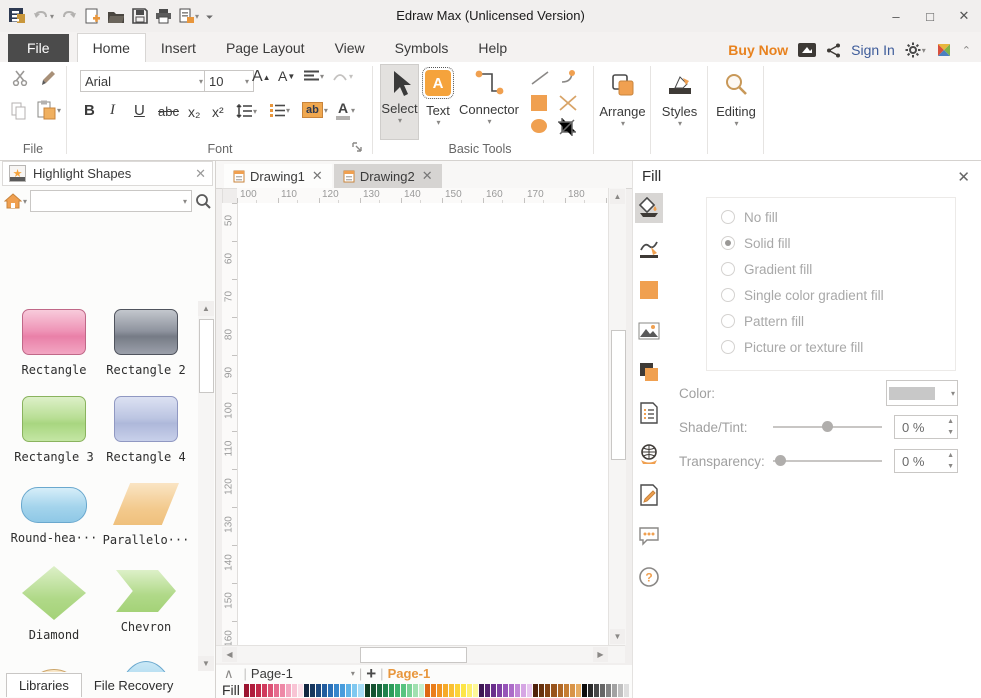 The image size is (981, 698). What do you see at coordinates (679, 101) in the screenshot?
I see `styles-button: Styles ▾` at bounding box center [679, 101].